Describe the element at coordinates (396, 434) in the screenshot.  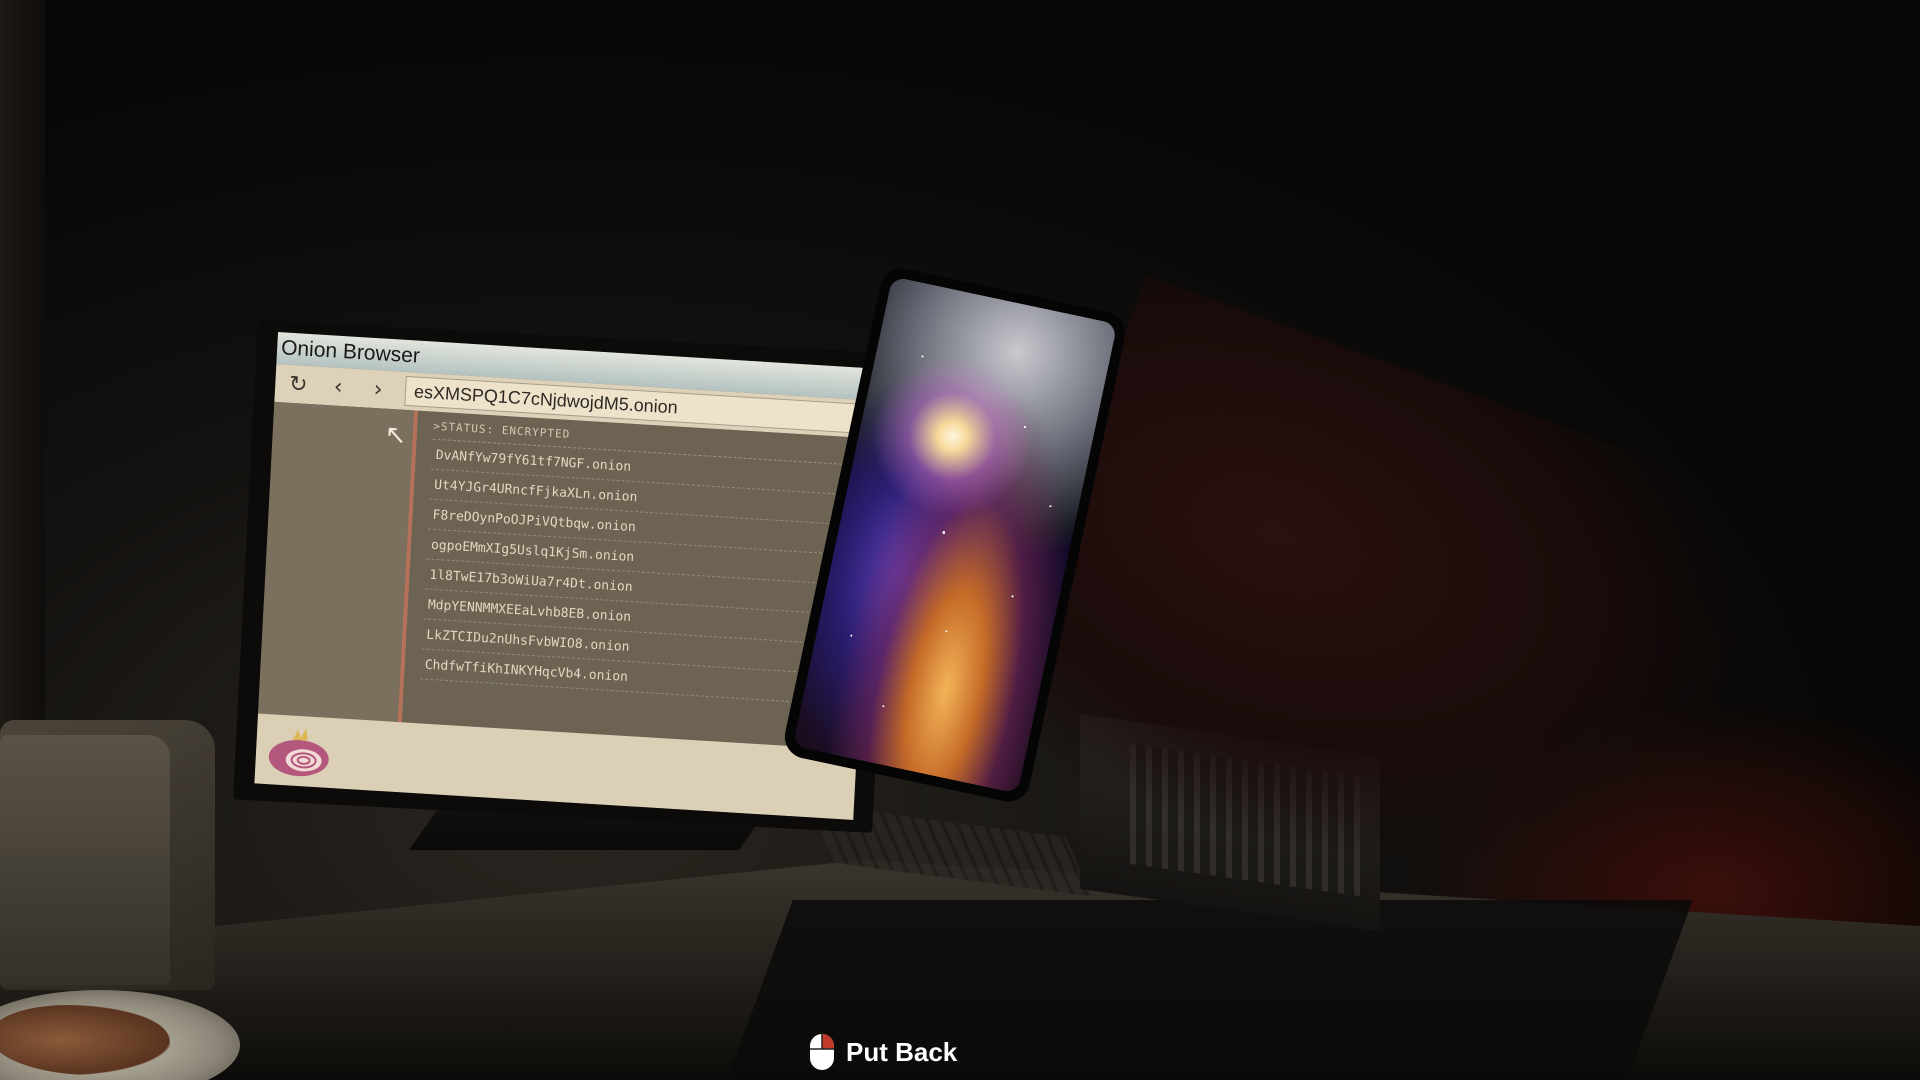
I see `mouse-cursor-icon: ↖` at that location.